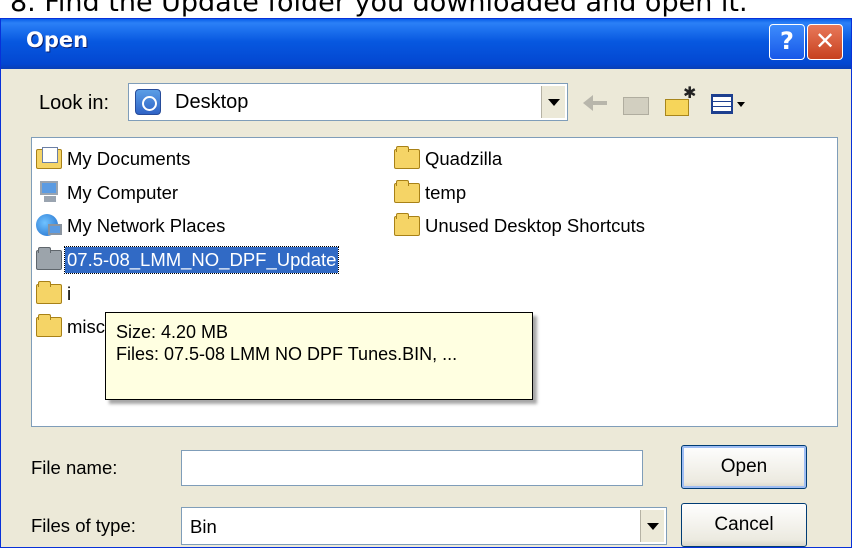 The width and height of the screenshot is (852, 548). What do you see at coordinates (825, 42) in the screenshot?
I see `close-button: ✕` at bounding box center [825, 42].